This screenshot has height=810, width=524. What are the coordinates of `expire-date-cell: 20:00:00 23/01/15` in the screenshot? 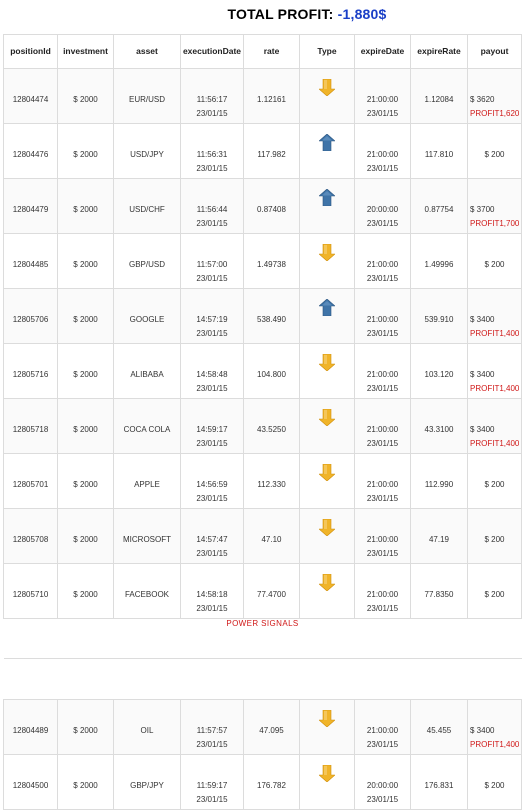 It's located at (382, 206).